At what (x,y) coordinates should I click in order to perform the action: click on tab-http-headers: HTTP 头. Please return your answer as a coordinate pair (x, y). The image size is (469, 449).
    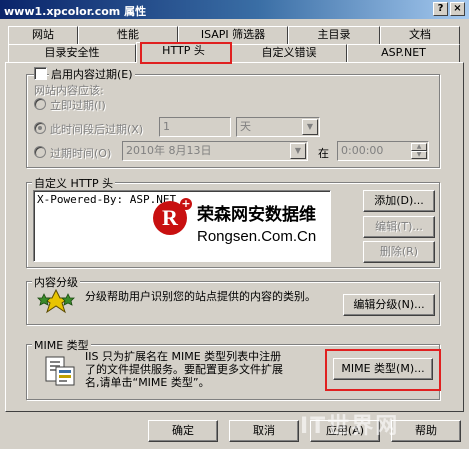
    Looking at the image, I should click on (183, 52).